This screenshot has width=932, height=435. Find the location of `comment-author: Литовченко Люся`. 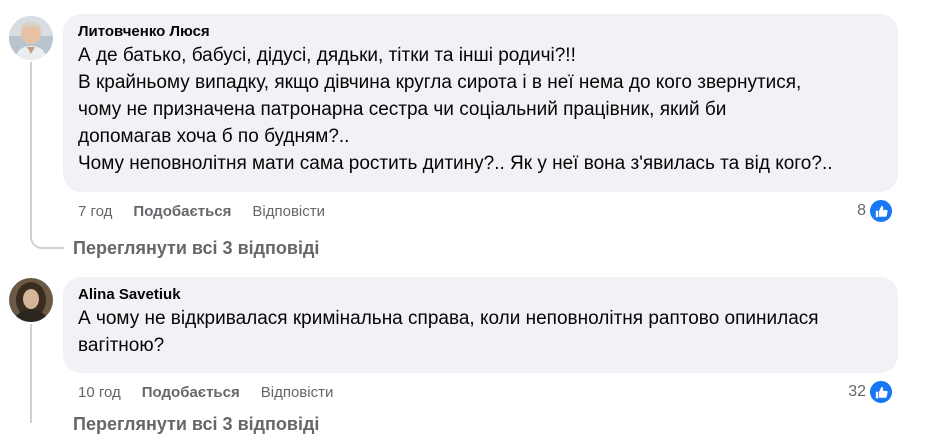

comment-author: Литовченко Люся is located at coordinates (481, 32).